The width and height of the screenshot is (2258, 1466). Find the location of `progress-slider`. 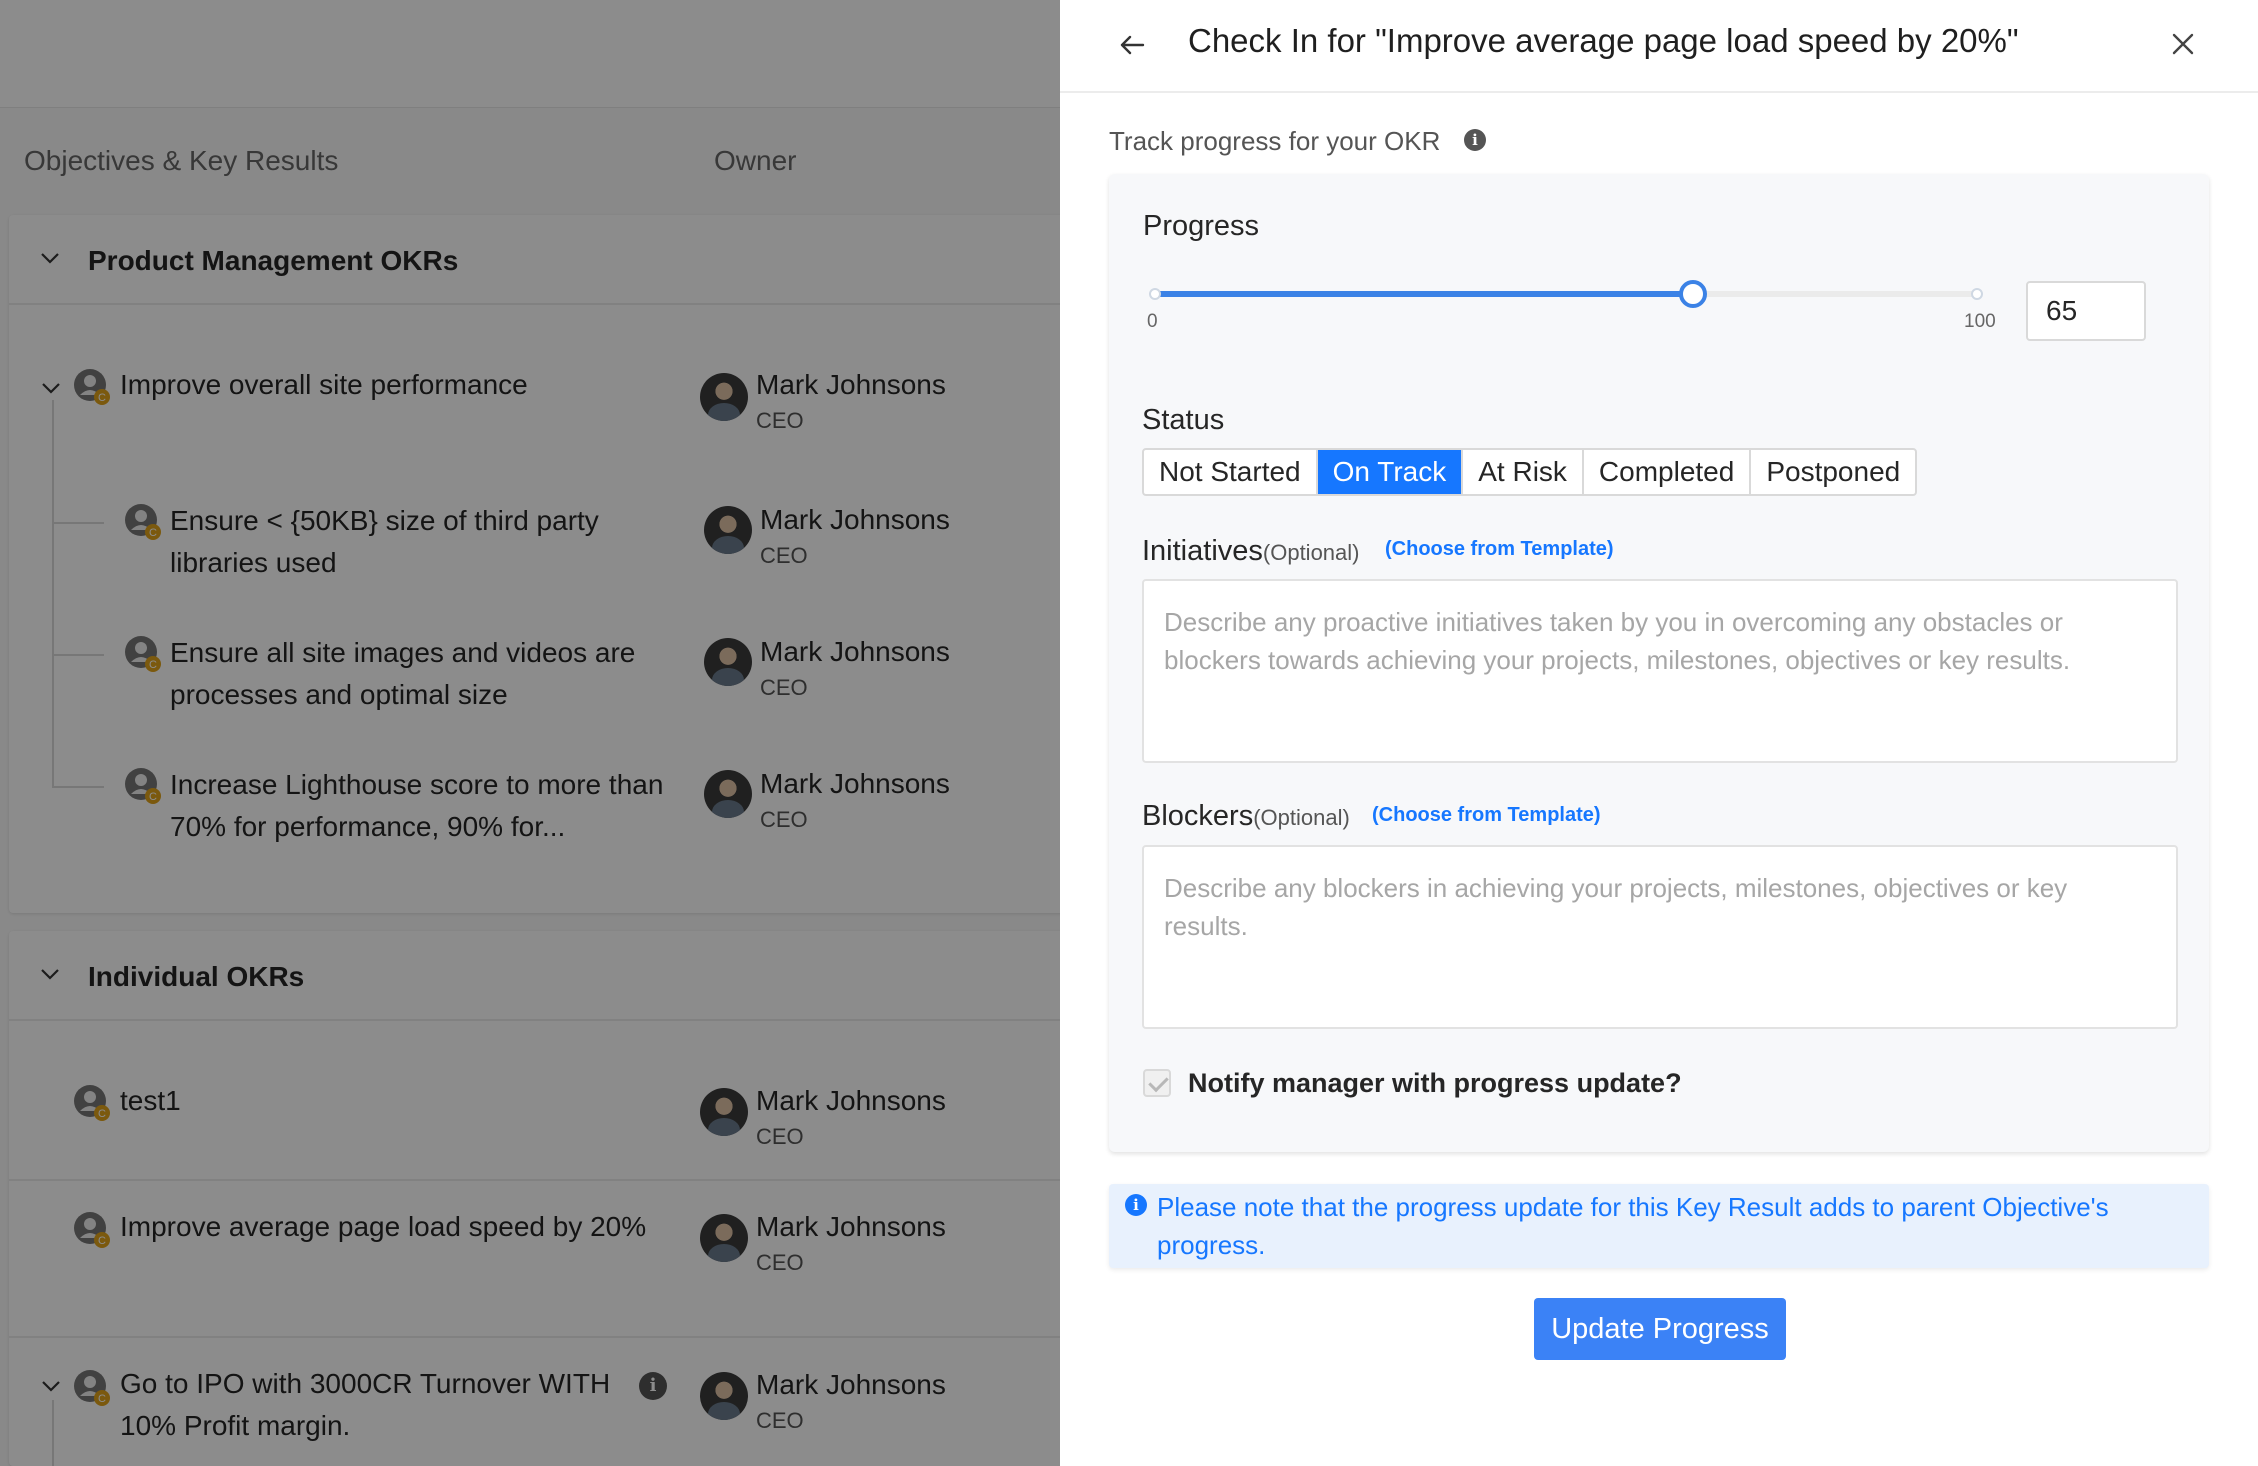

progress-slider is located at coordinates (1571, 298).